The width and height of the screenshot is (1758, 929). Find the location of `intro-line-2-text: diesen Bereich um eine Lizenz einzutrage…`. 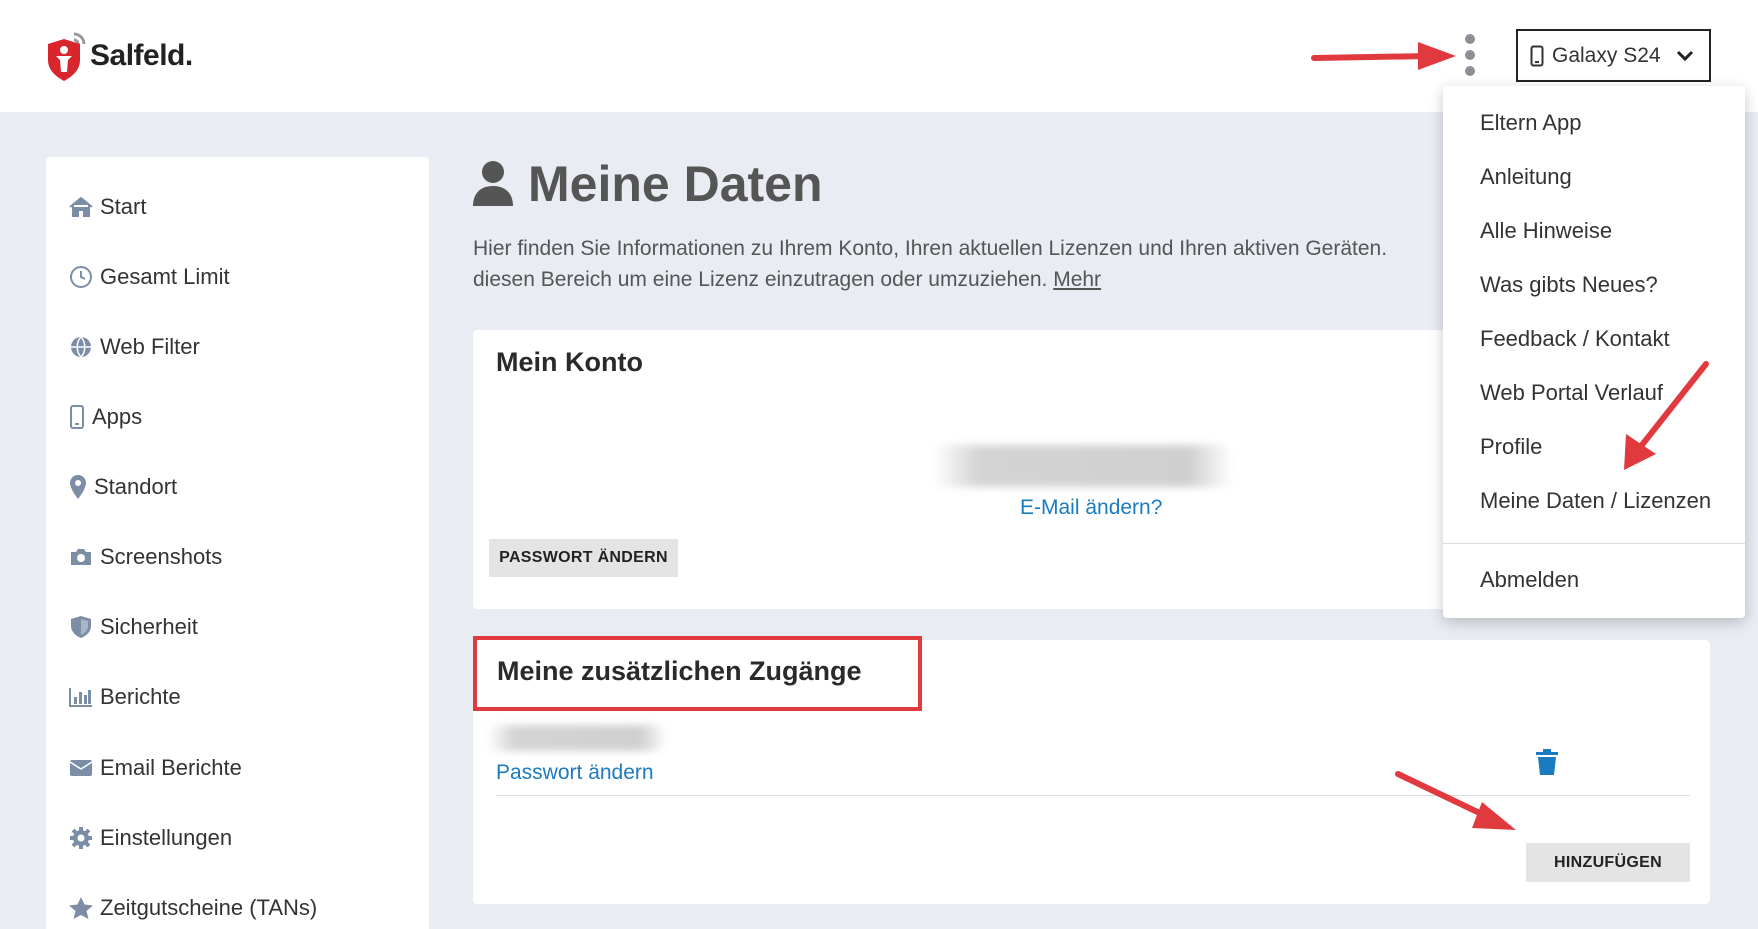

intro-line-2-text: diesen Bereich um eine Lizenz einzutrage… is located at coordinates (760, 279).